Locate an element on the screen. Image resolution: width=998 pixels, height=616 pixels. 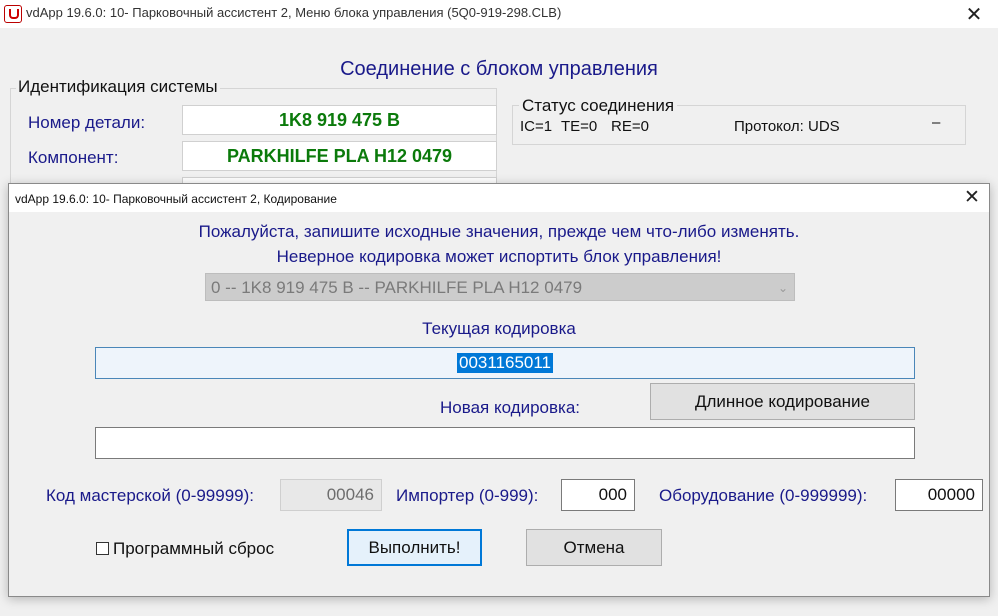
status-ic: IC=1 is located at coordinates (536, 126).